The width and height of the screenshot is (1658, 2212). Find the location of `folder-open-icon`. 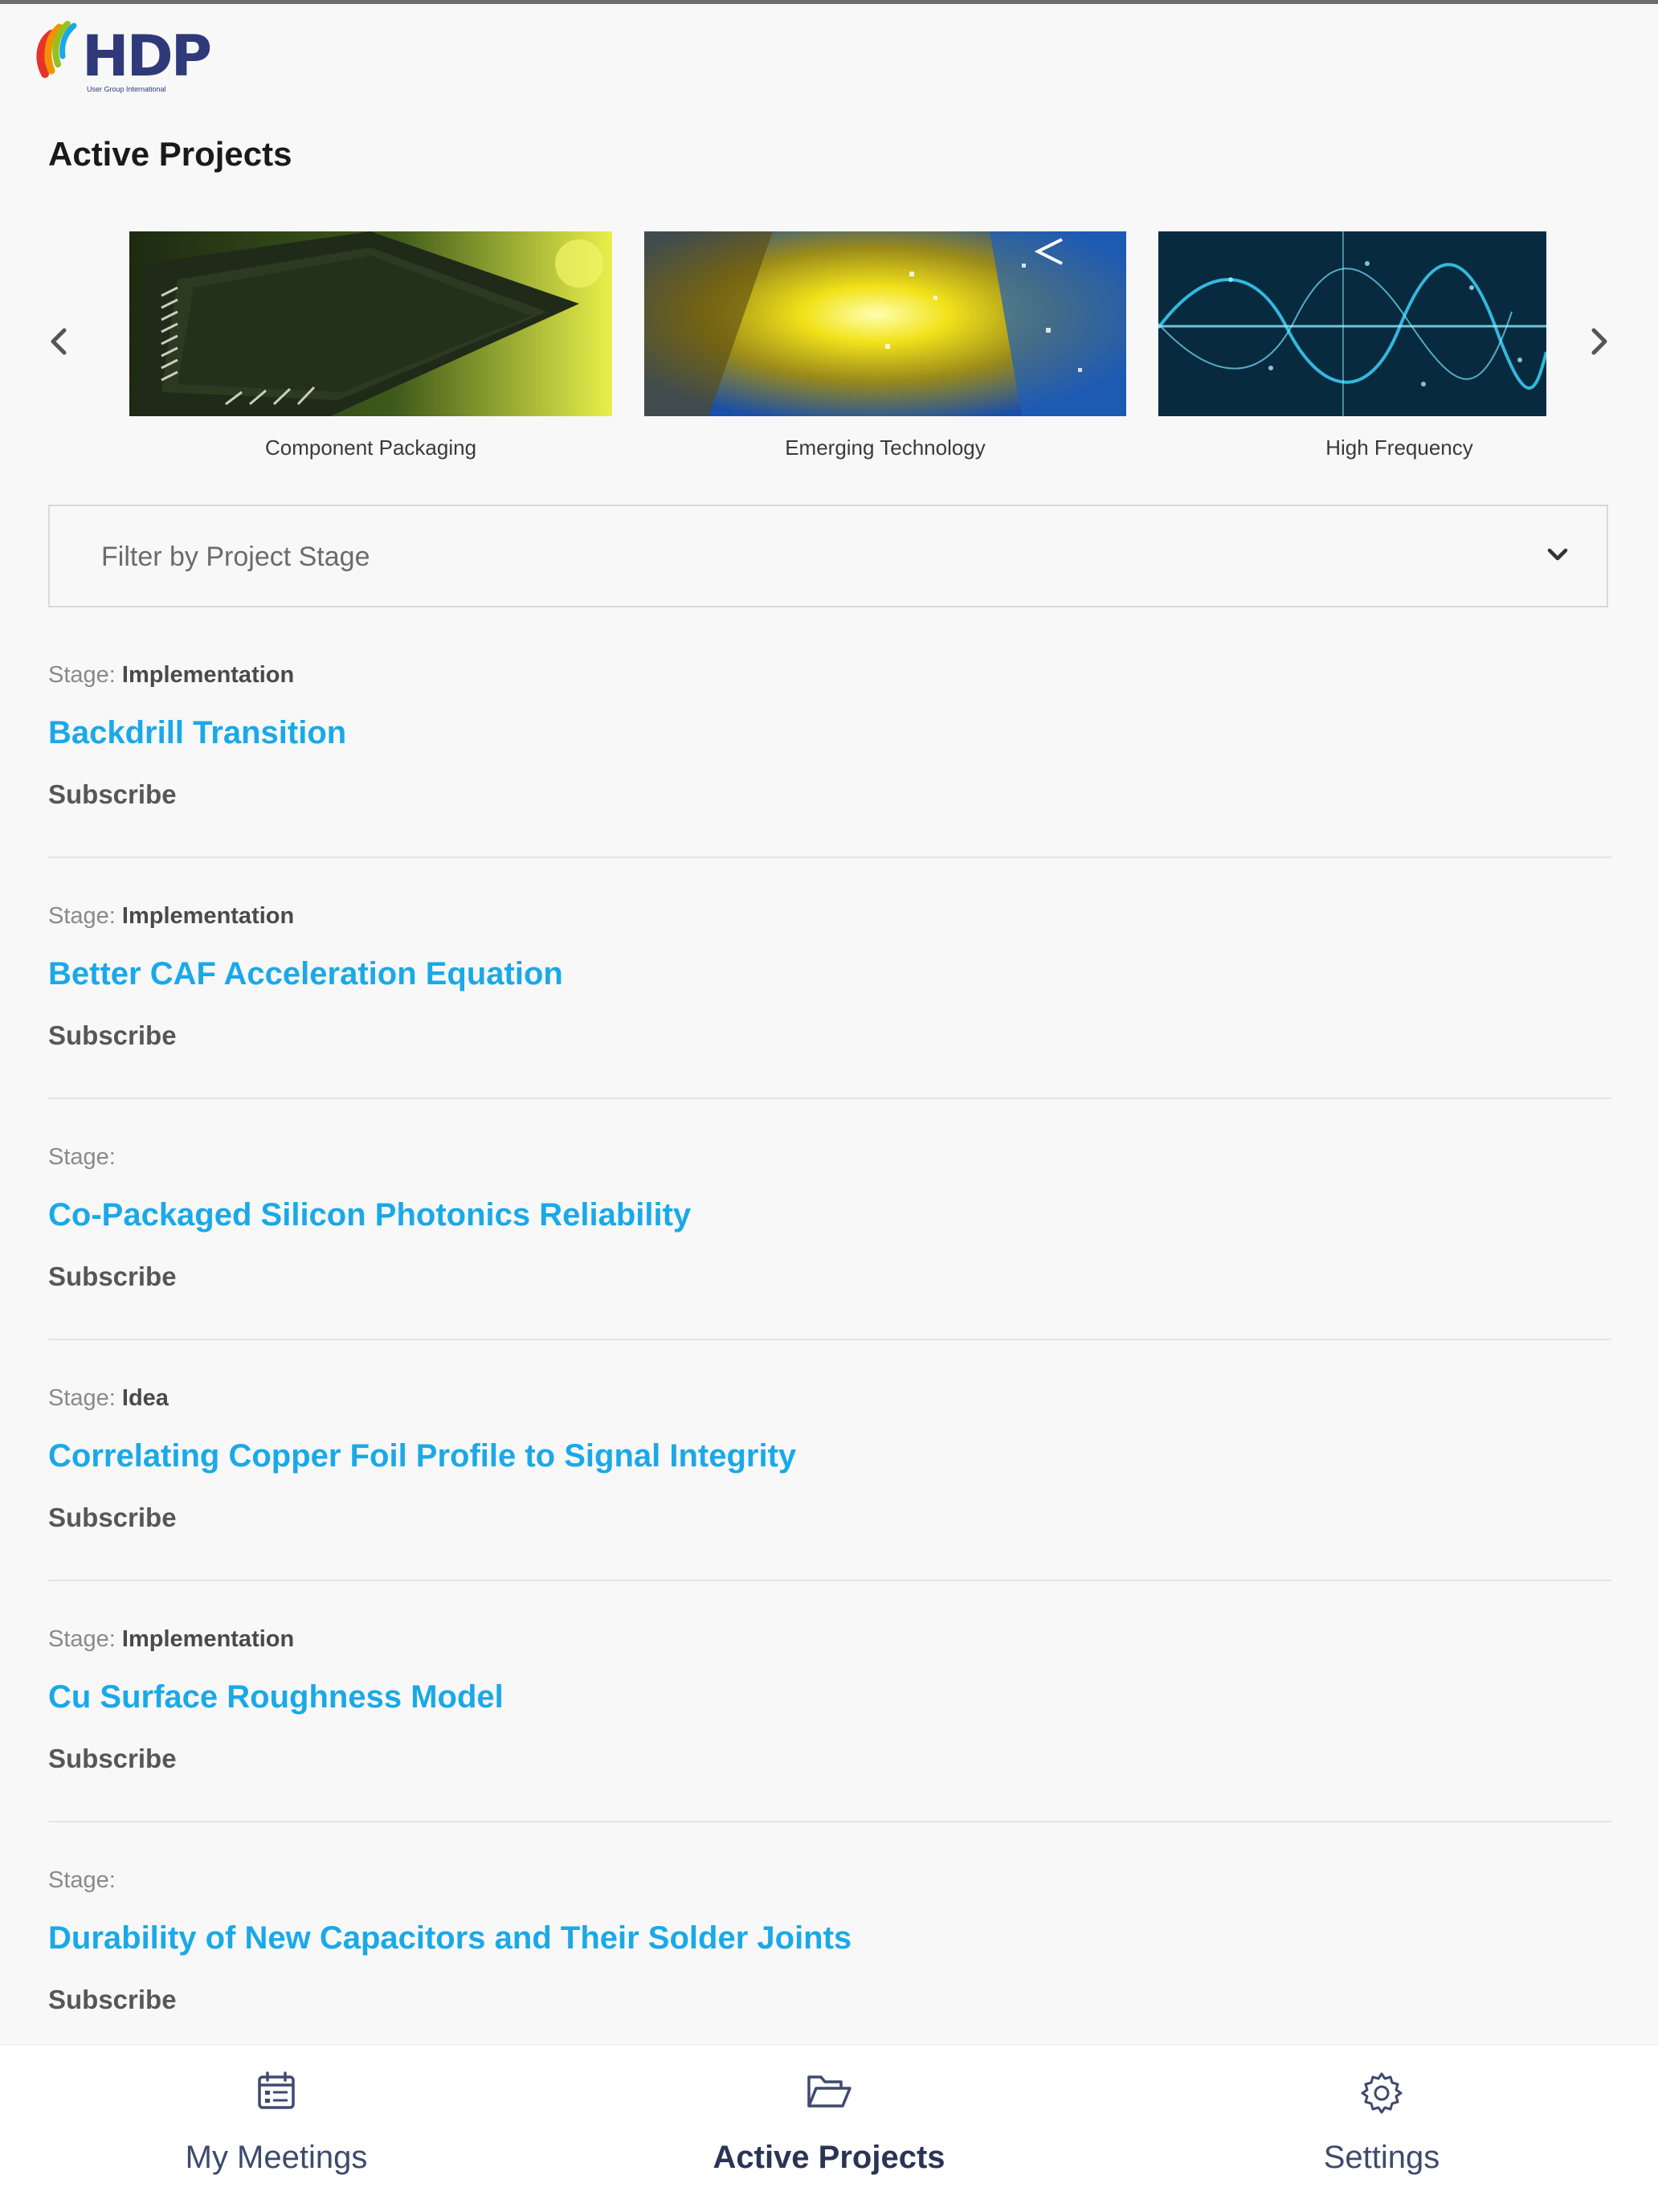

folder-open-icon is located at coordinates (829, 2091).